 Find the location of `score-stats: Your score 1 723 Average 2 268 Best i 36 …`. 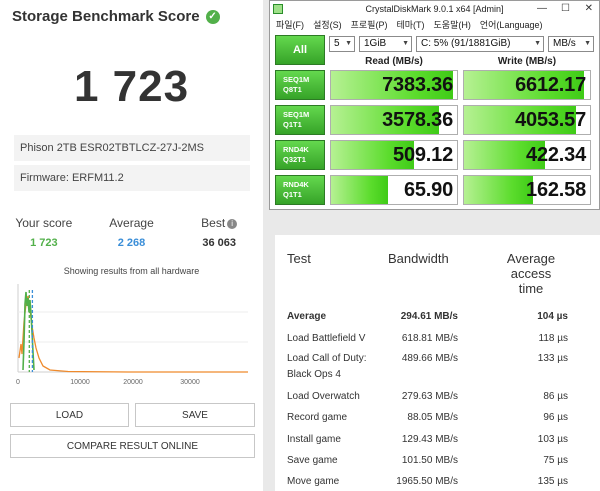

score-stats: Your score 1 723 Average 2 268 Best i 36 … is located at coordinates (131, 233).